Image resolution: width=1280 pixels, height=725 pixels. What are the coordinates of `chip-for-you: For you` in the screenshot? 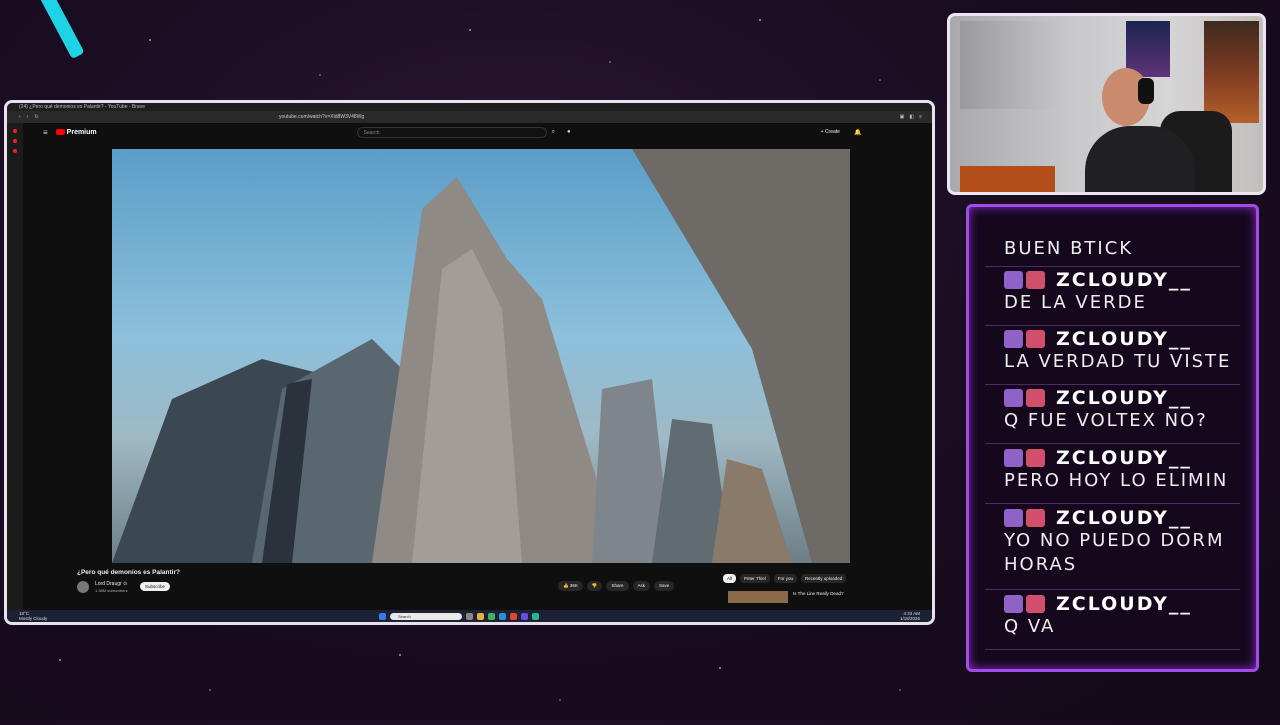 It's located at (785, 578).